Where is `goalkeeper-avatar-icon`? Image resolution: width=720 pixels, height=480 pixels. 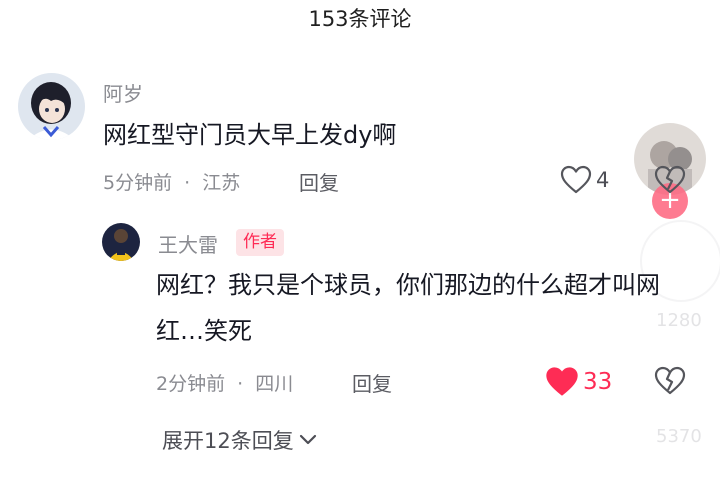
goalkeeper-avatar-icon is located at coordinates (121, 242).